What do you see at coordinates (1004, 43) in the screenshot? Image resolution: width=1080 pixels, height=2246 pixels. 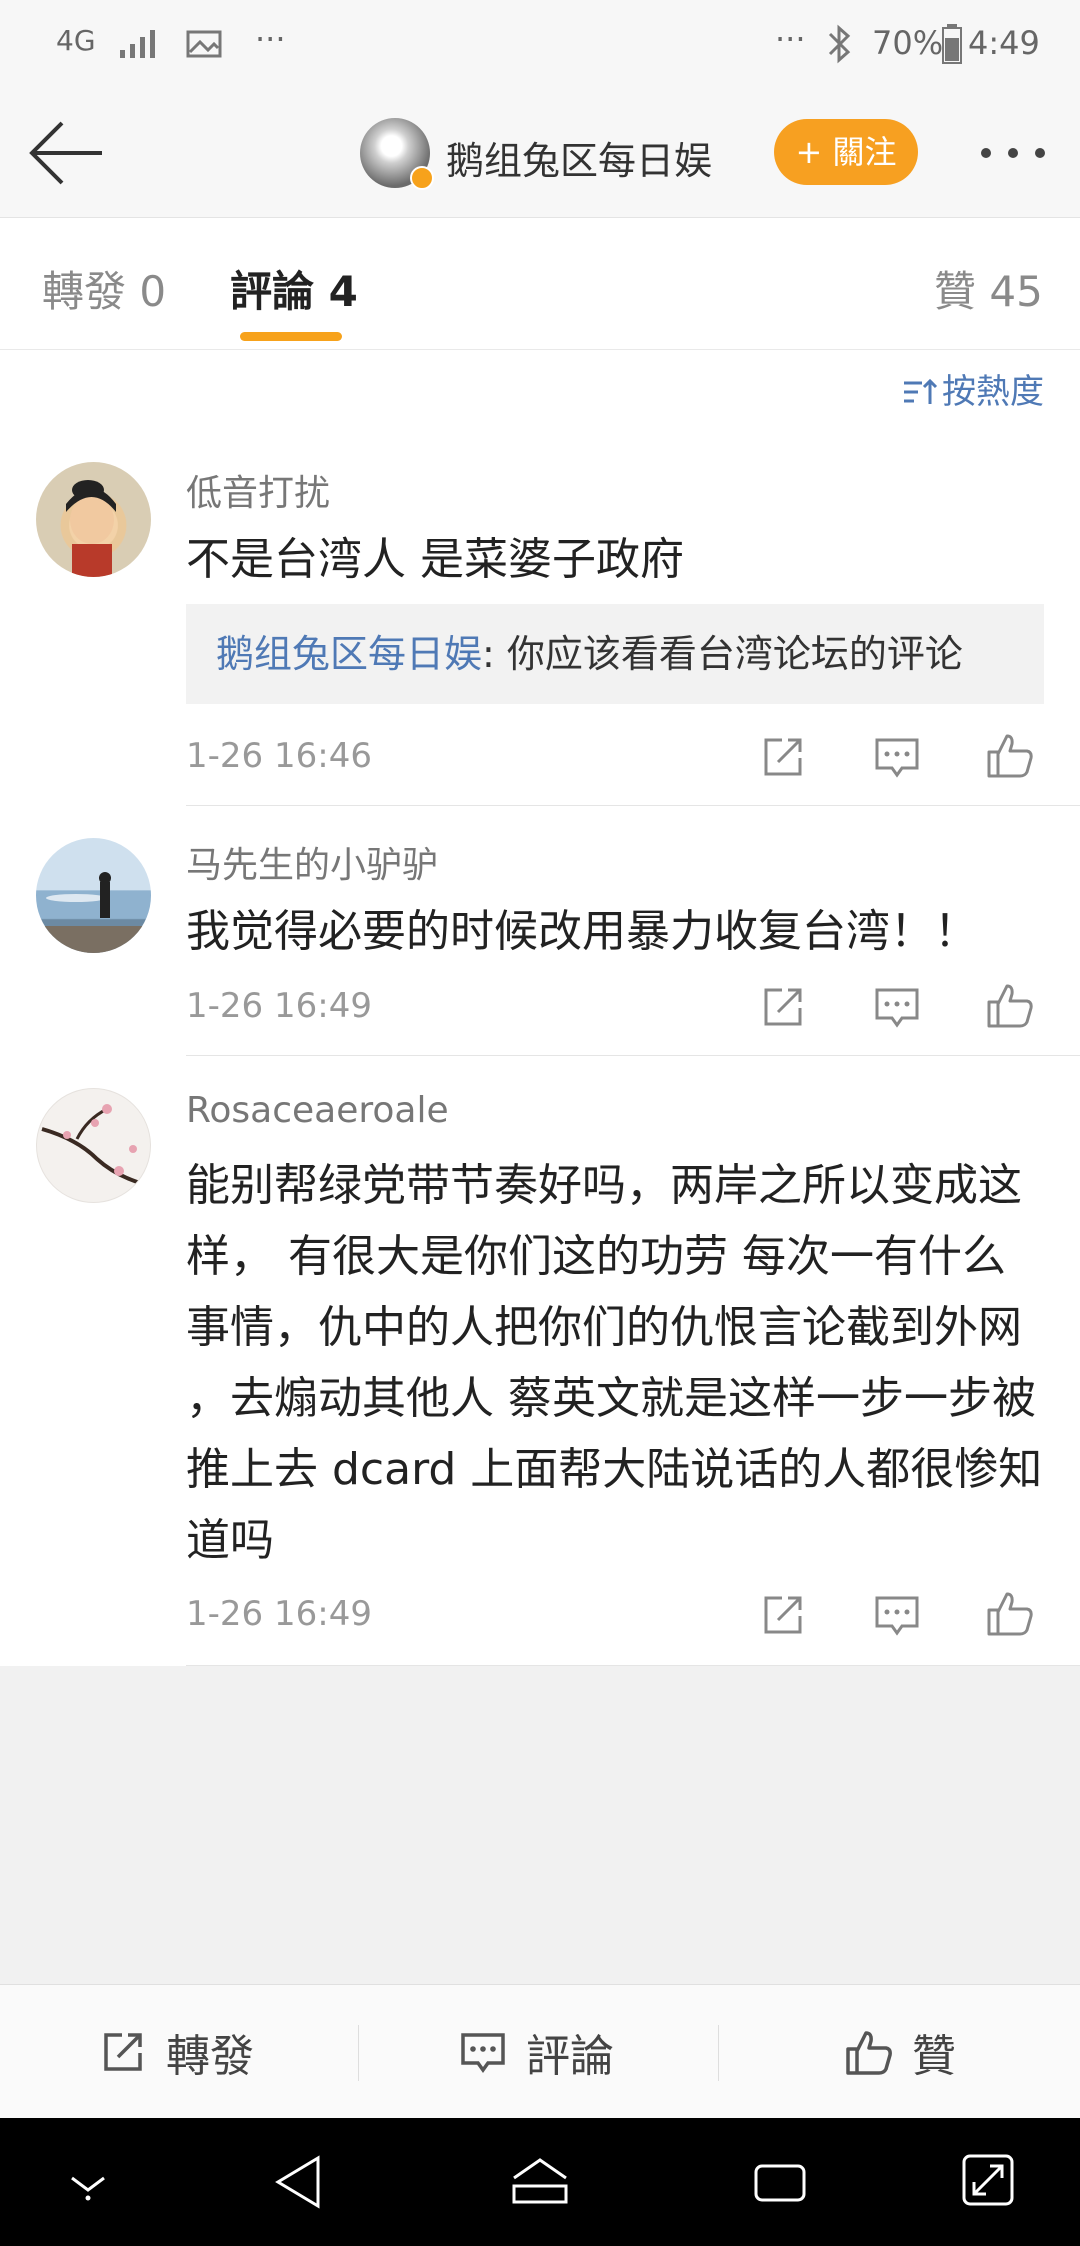 I see `clock: 4:49` at bounding box center [1004, 43].